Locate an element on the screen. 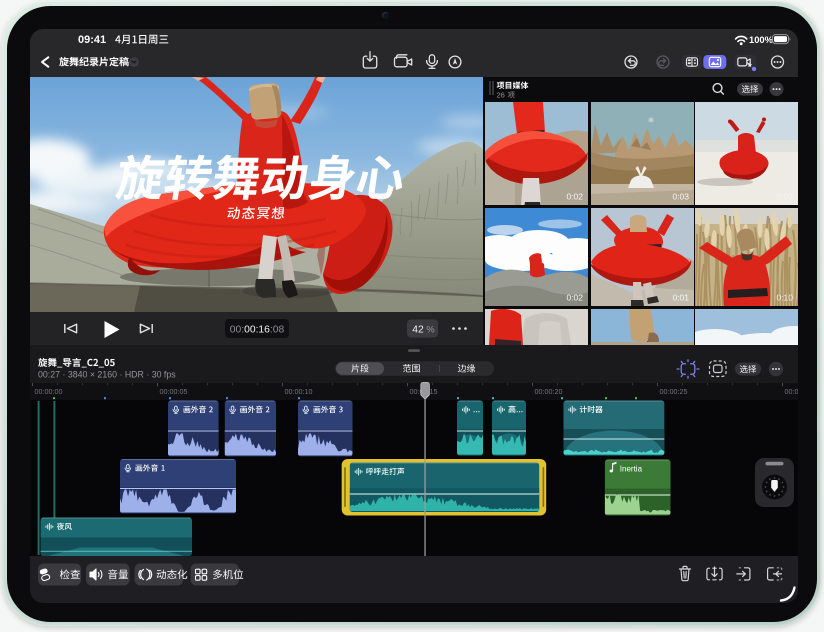 The image size is (824, 632). svg-text: 00:00:20 is located at coordinates (549, 391).